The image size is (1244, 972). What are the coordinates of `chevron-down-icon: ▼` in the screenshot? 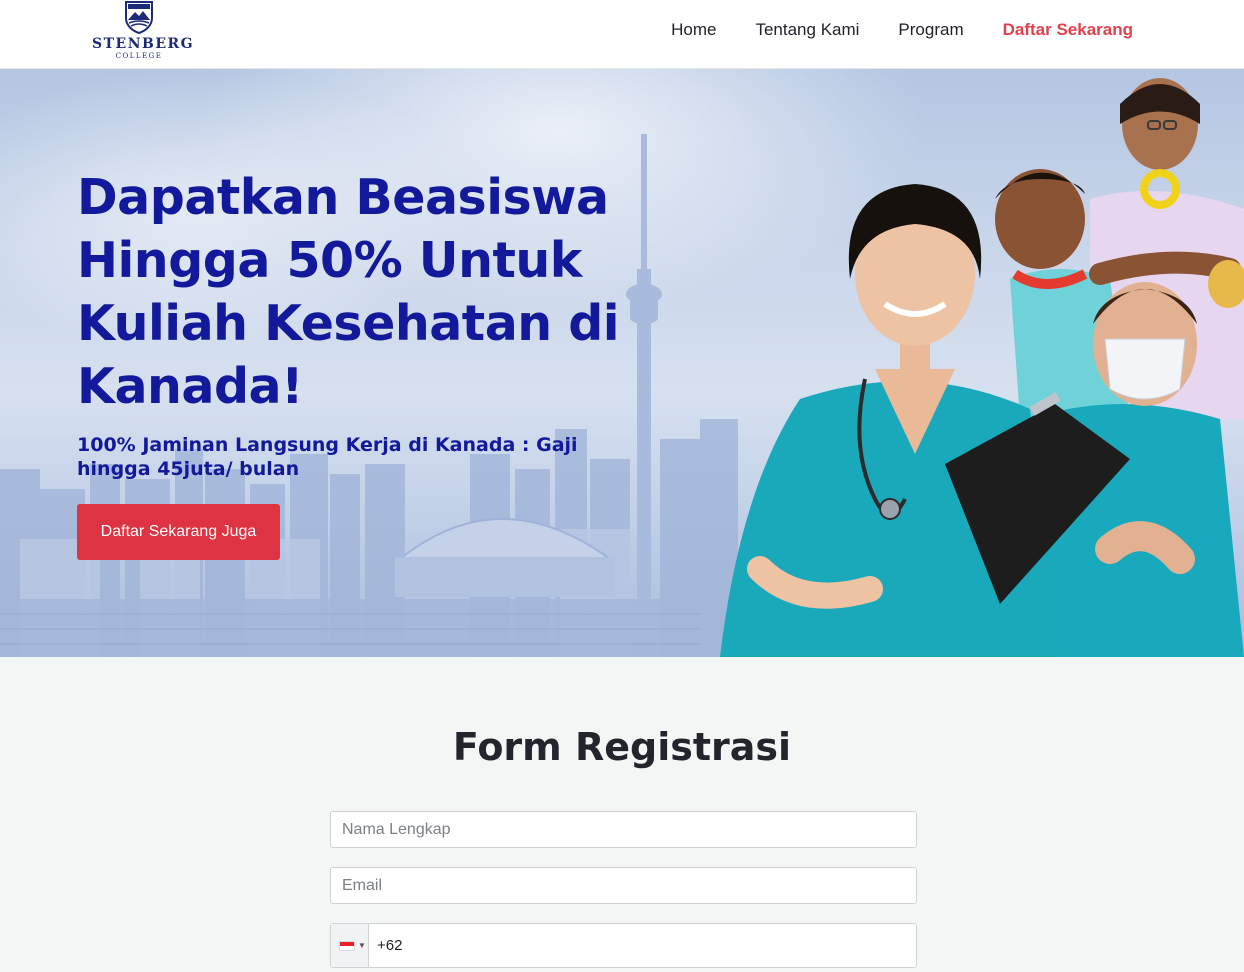 It's located at (362, 945).